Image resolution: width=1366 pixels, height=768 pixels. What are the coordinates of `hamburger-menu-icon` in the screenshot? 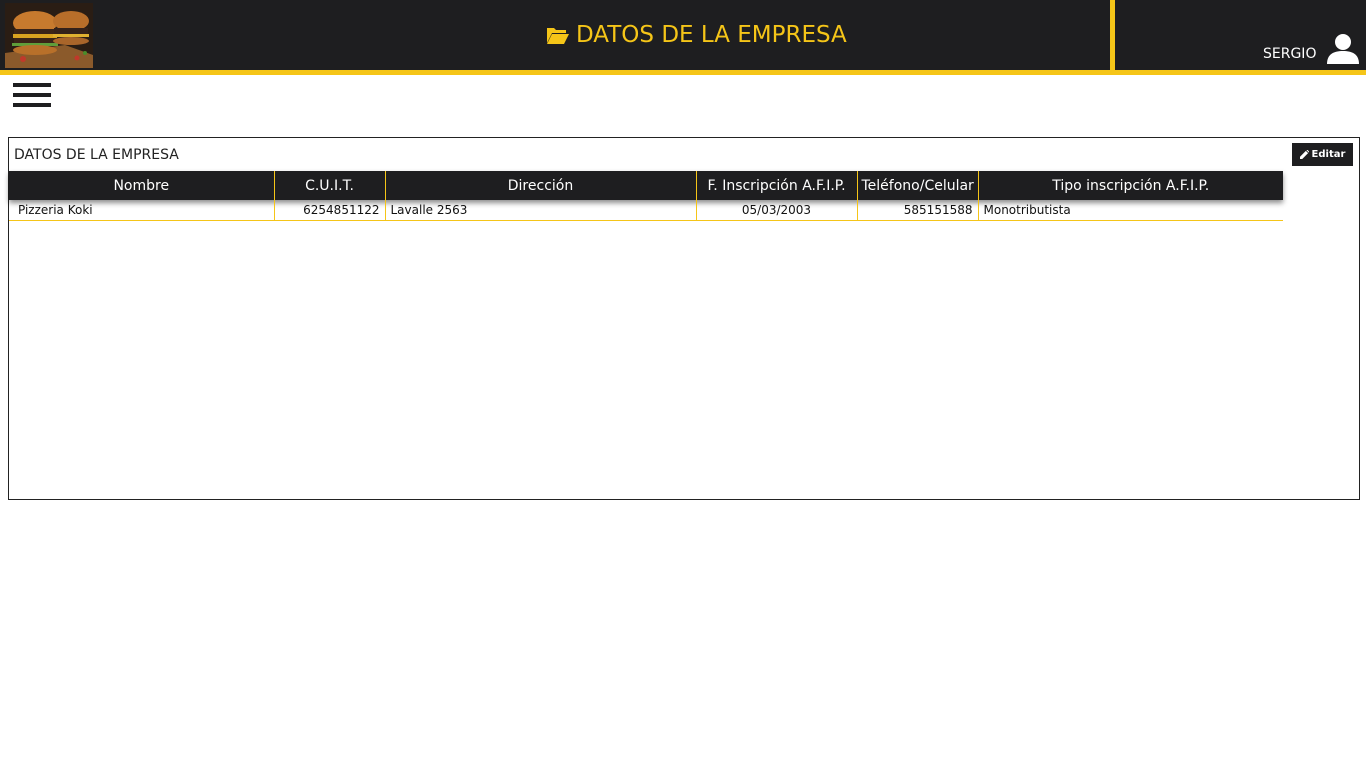 It's located at (32, 96).